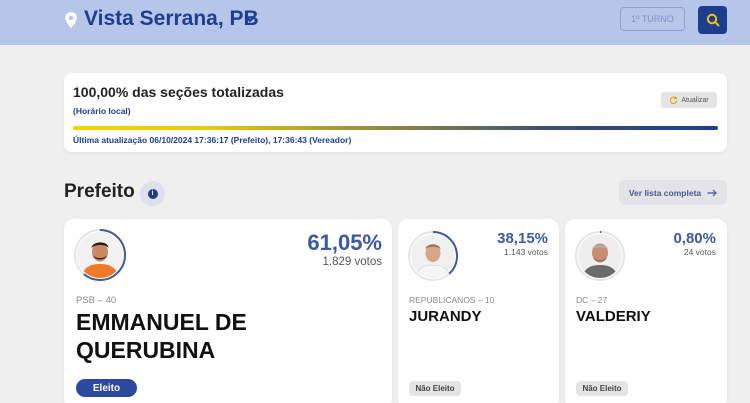 The image size is (750, 403). Describe the element at coordinates (344, 242) in the screenshot. I see `vote-percentage: 61,05%` at that location.